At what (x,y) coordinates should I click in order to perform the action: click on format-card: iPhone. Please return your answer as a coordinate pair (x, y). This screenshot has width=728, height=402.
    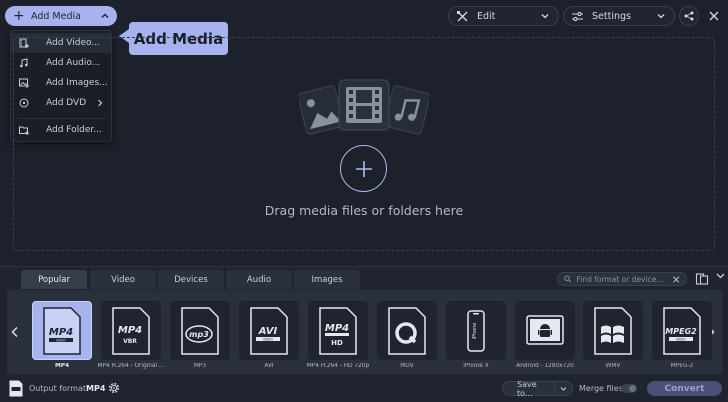
    Looking at the image, I should click on (476, 330).